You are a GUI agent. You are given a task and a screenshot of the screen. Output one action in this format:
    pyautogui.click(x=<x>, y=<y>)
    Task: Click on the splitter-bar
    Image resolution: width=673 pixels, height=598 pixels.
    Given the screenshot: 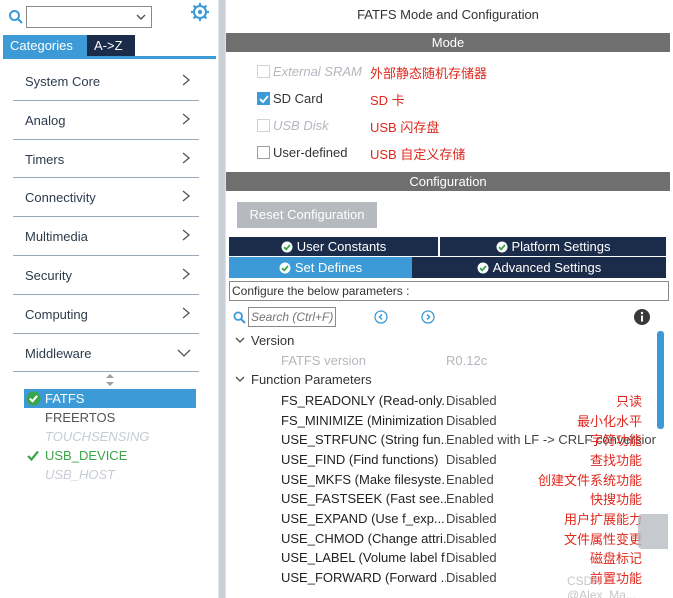 What is the action you would take?
    pyautogui.click(x=222, y=299)
    